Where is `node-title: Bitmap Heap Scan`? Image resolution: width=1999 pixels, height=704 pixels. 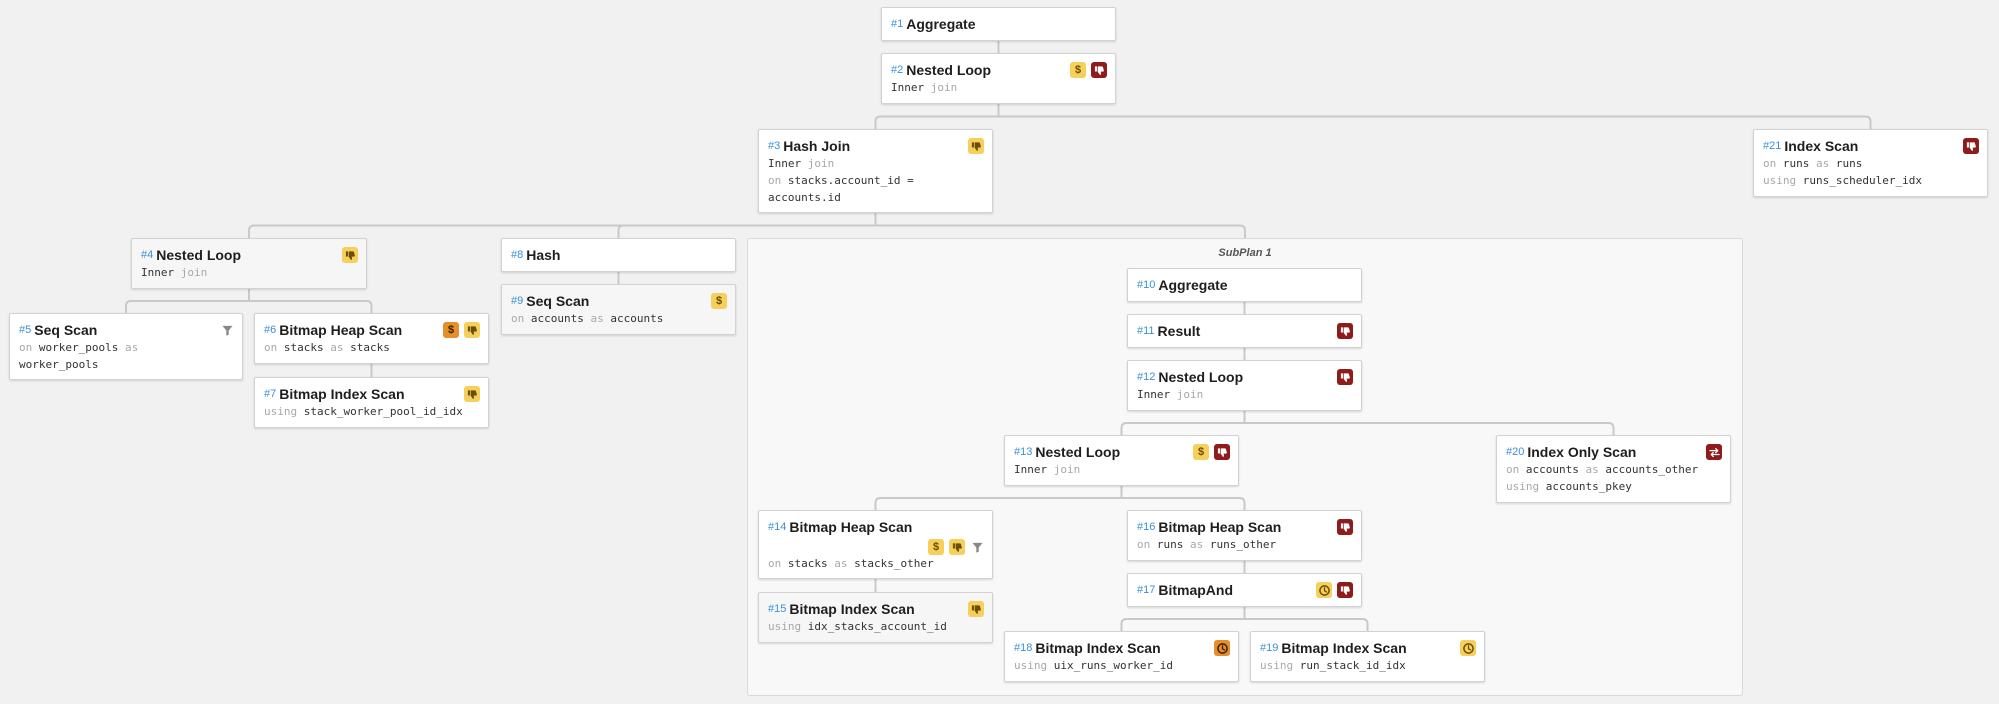
node-title: Bitmap Heap Scan is located at coordinates (851, 527).